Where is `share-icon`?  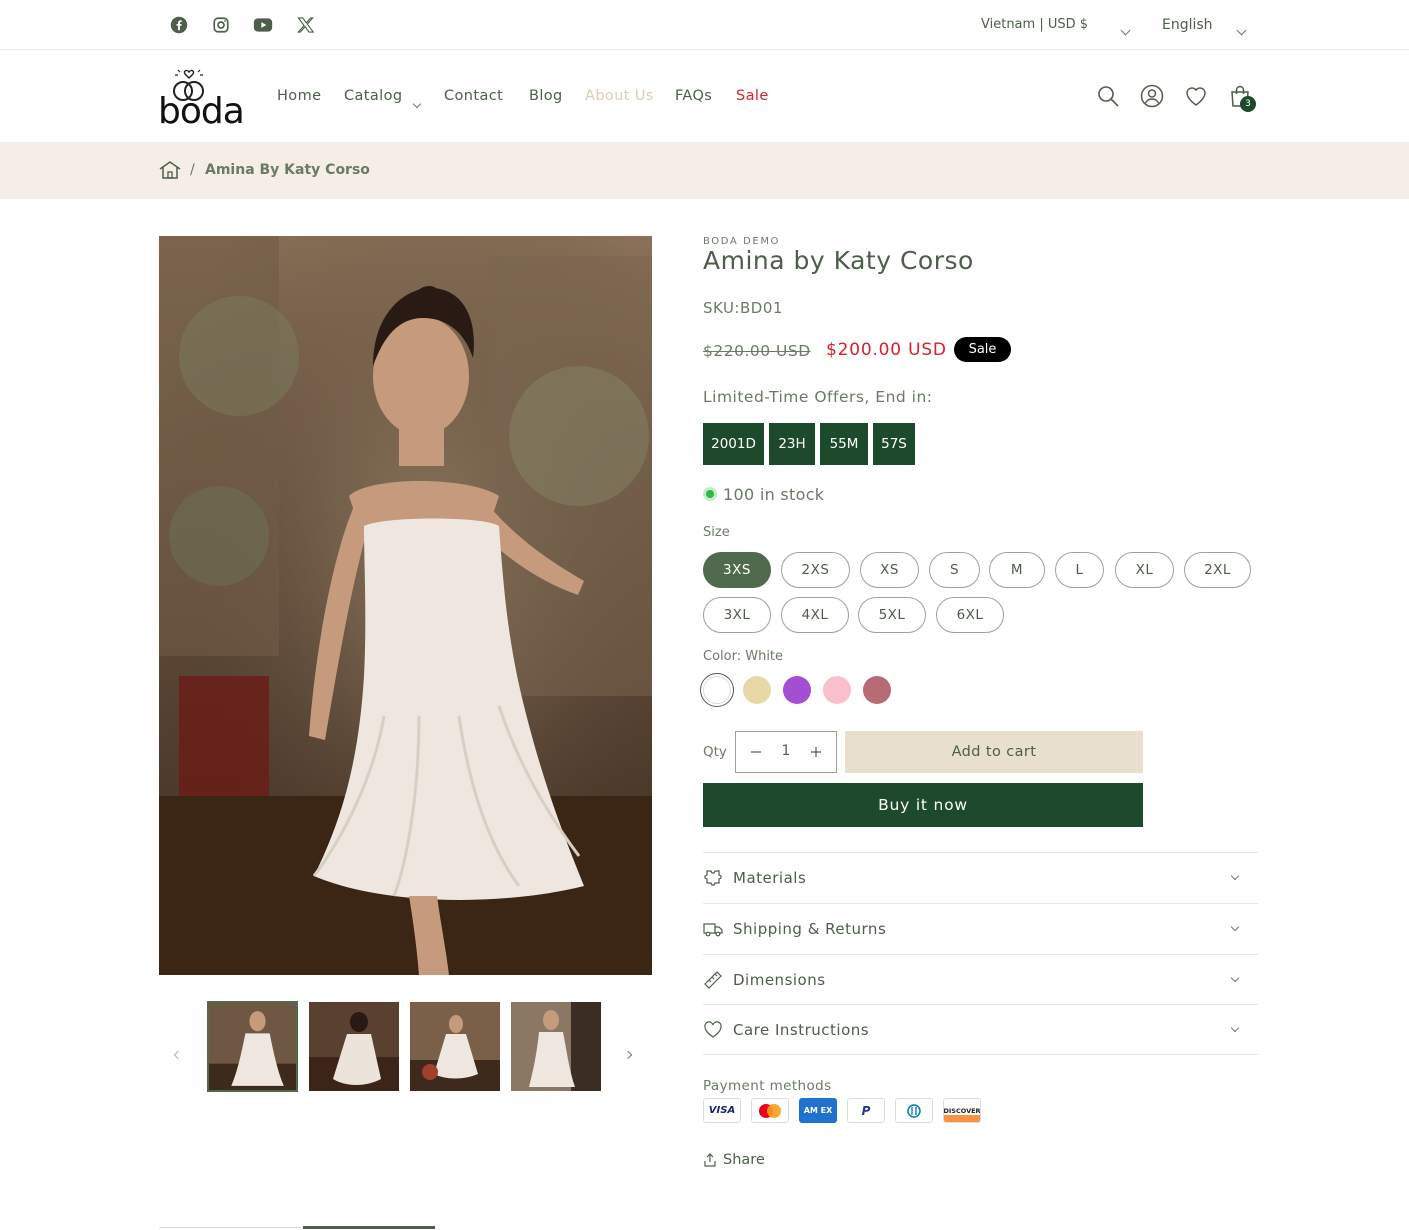 share-icon is located at coordinates (710, 1160).